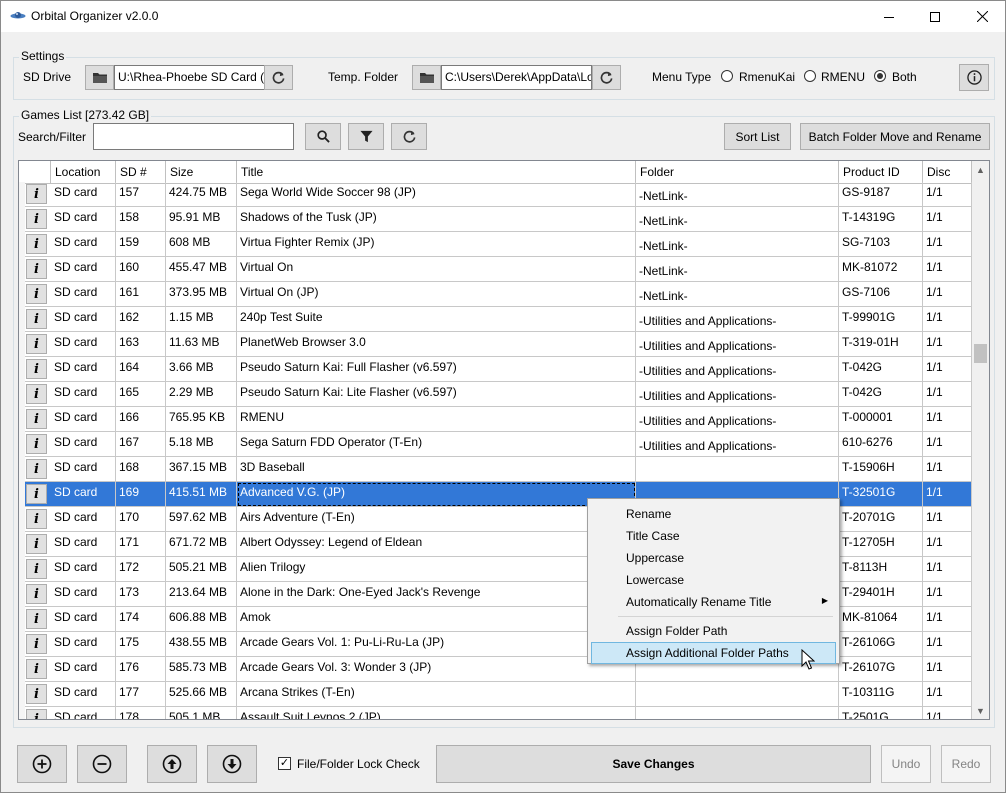 The height and width of the screenshot is (793, 1006). I want to click on cell-title: Amok, so click(436, 619).